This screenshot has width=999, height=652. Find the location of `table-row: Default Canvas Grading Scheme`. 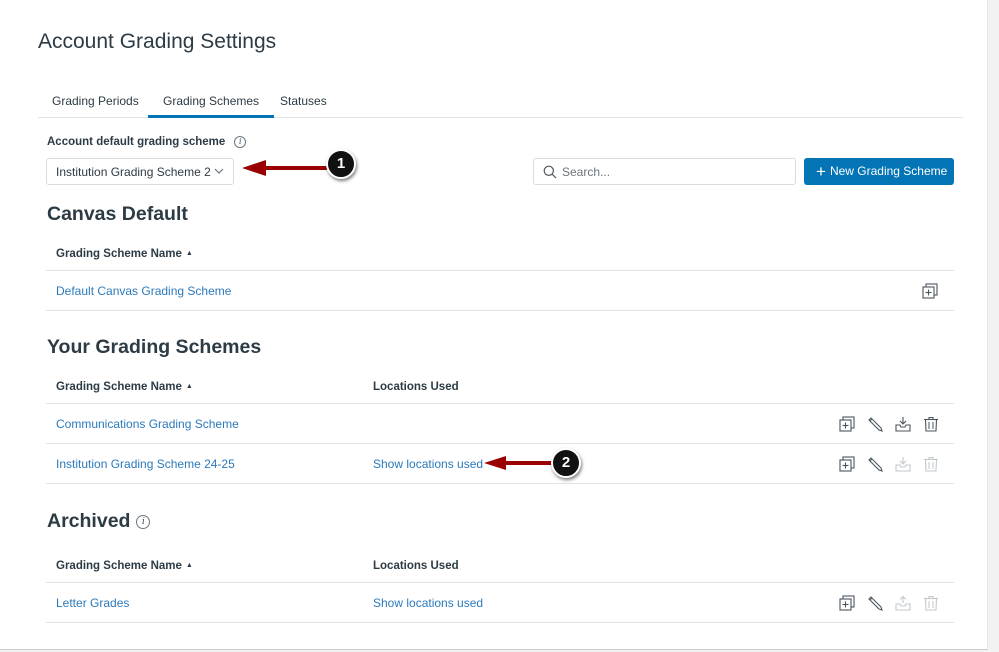

table-row: Default Canvas Grading Scheme is located at coordinates (500, 291).